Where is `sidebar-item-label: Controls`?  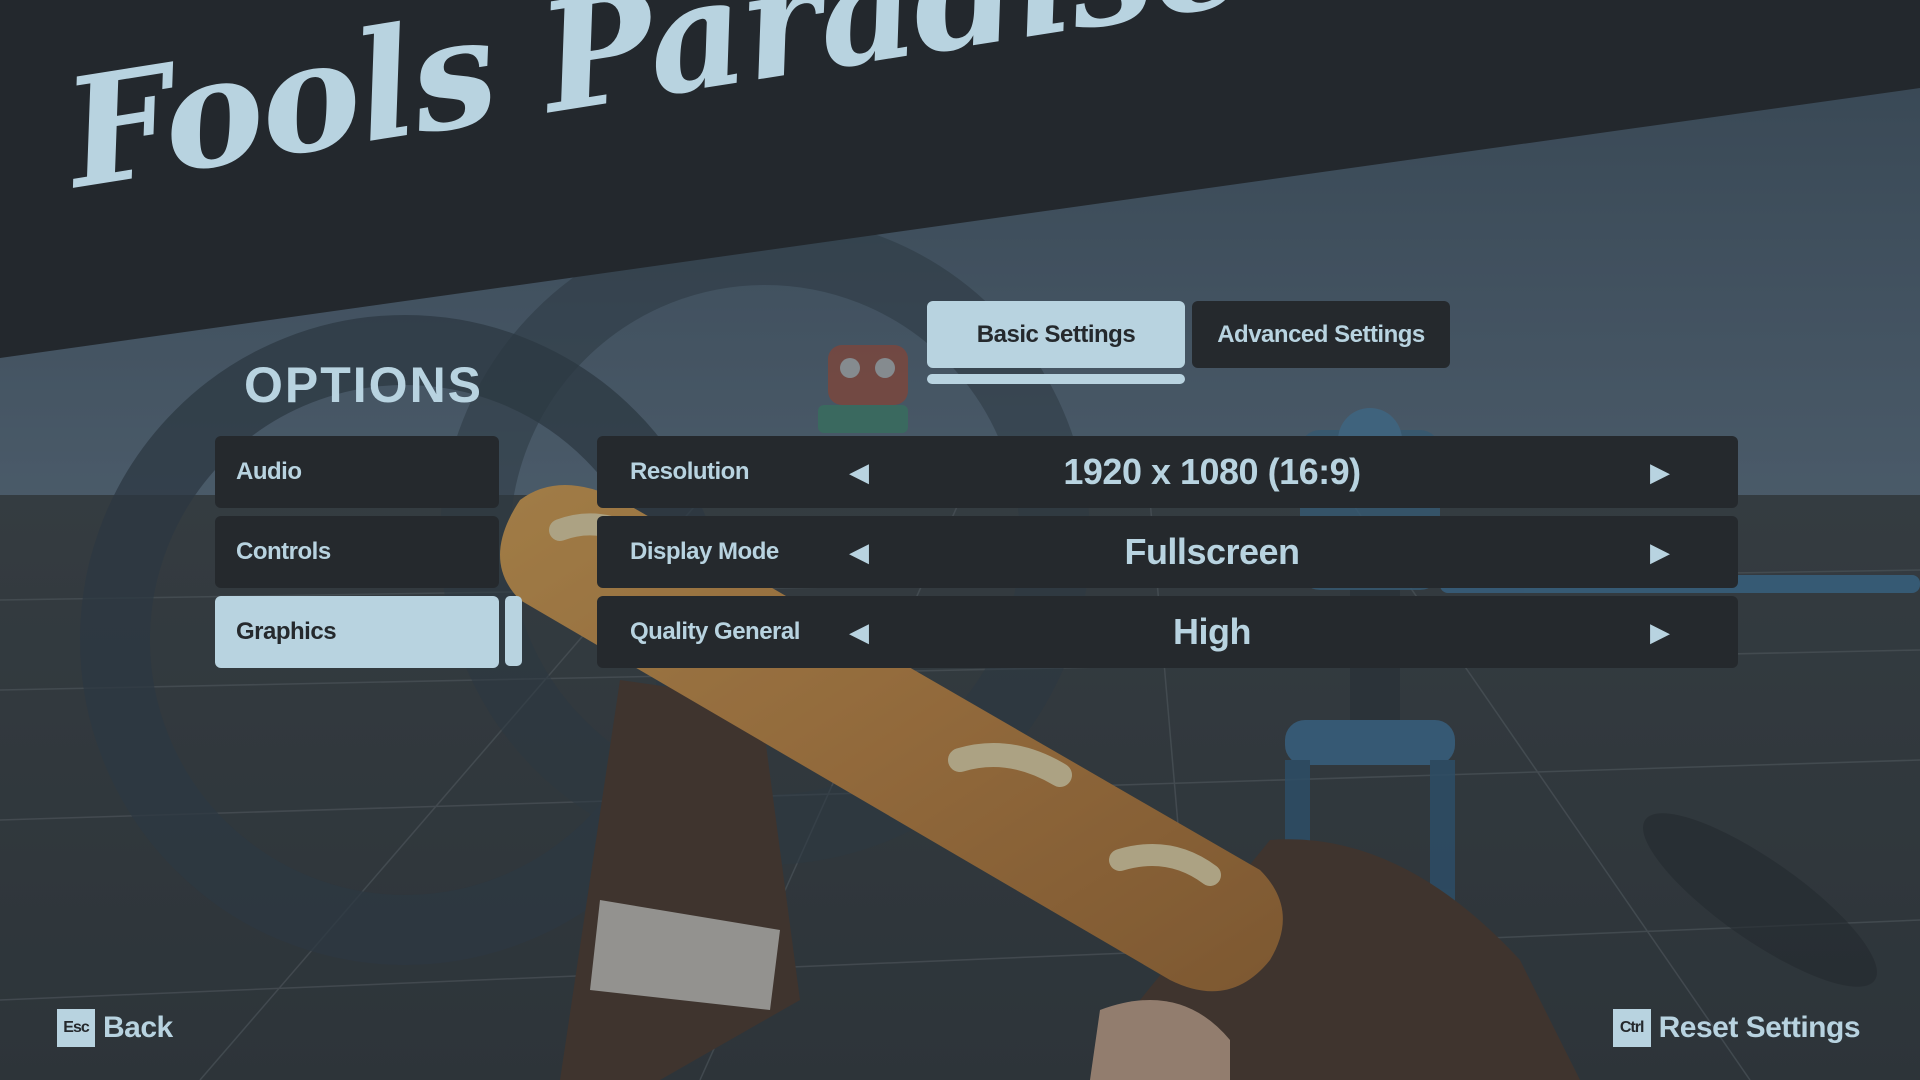 sidebar-item-label: Controls is located at coordinates (283, 551).